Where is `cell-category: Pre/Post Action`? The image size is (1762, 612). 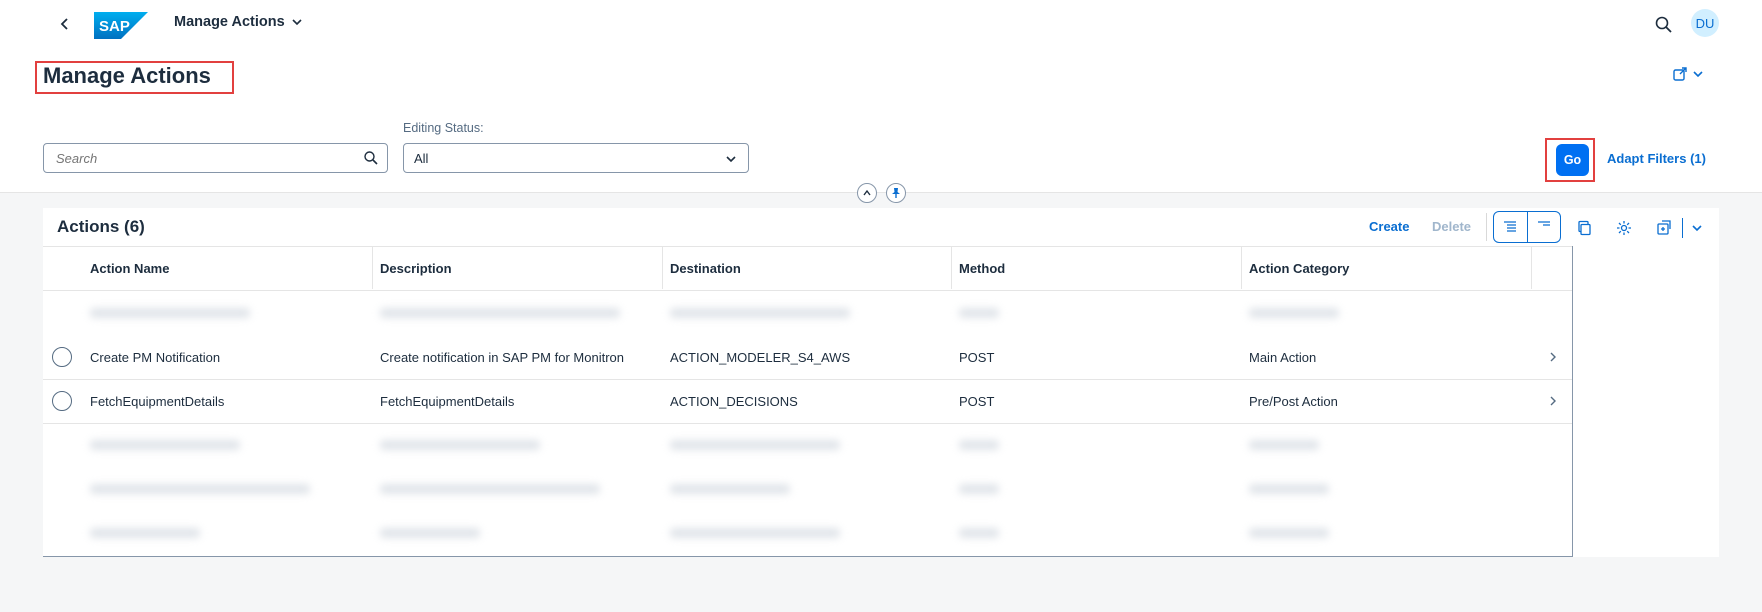 cell-category: Pre/Post Action is located at coordinates (1293, 401).